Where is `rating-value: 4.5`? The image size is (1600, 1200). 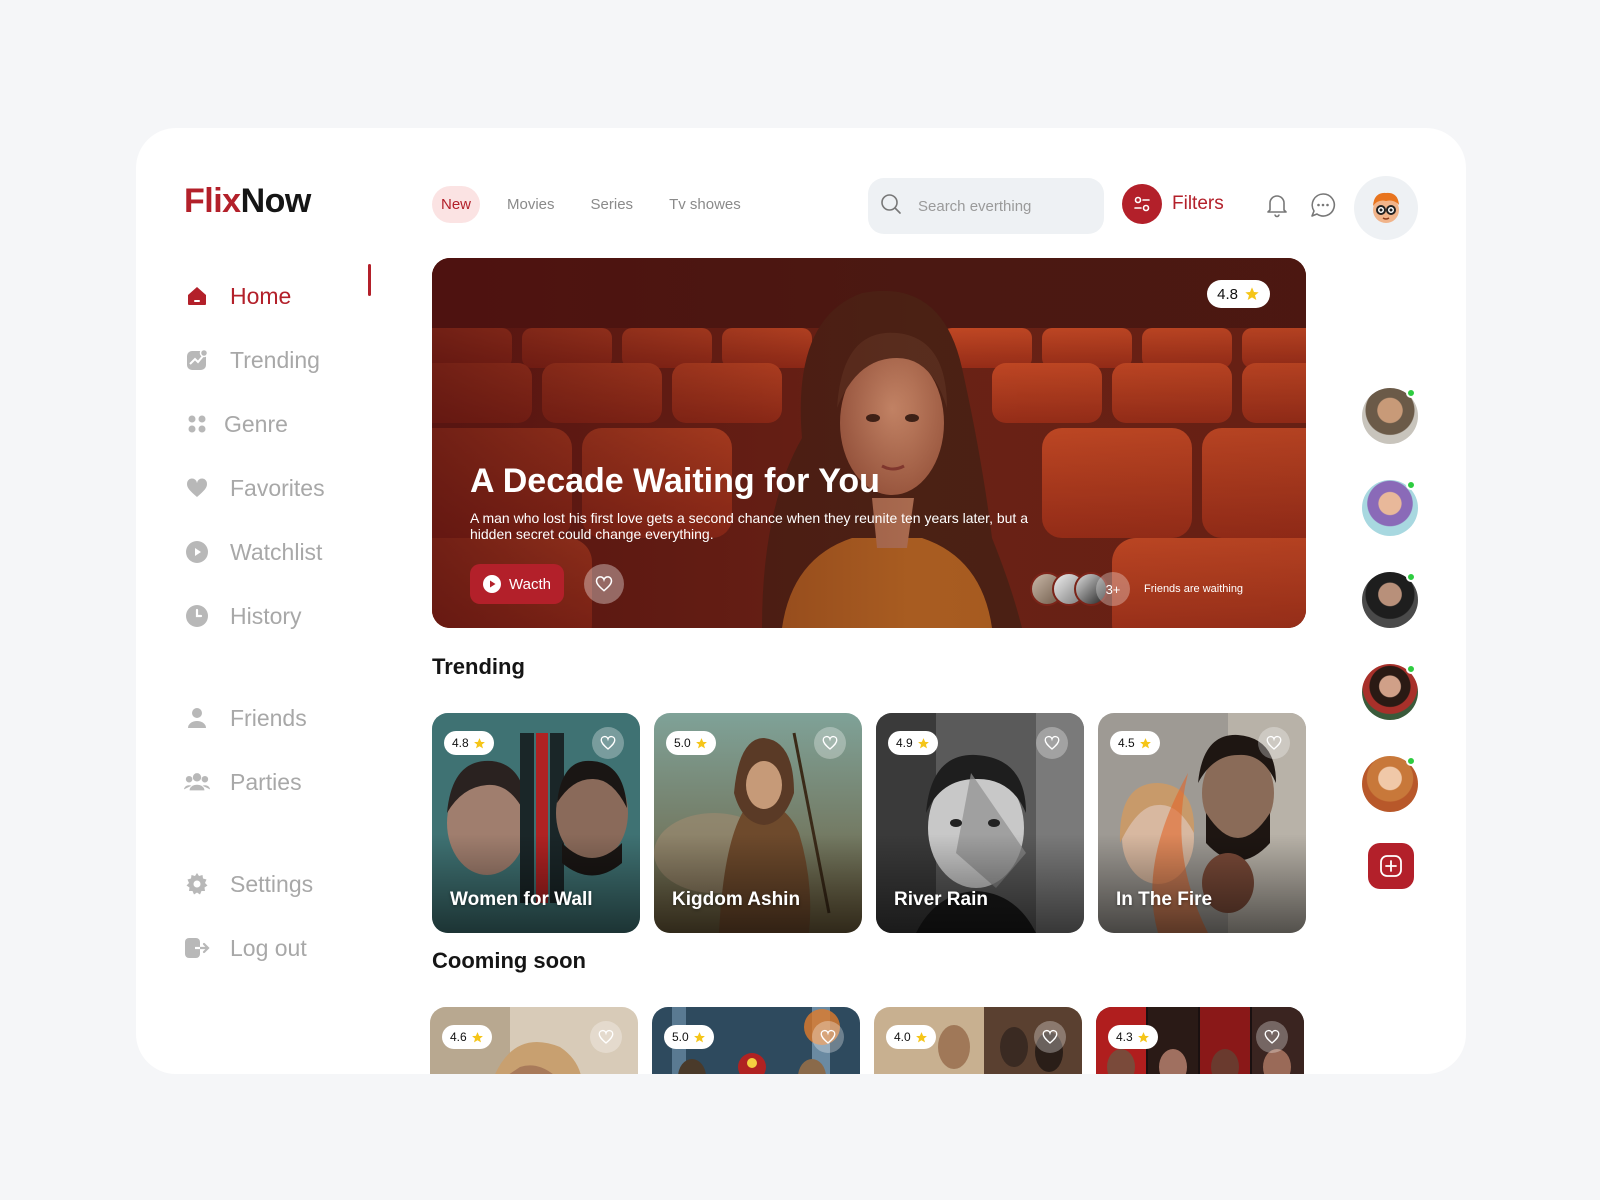
rating-value: 4.5 is located at coordinates (1126, 743).